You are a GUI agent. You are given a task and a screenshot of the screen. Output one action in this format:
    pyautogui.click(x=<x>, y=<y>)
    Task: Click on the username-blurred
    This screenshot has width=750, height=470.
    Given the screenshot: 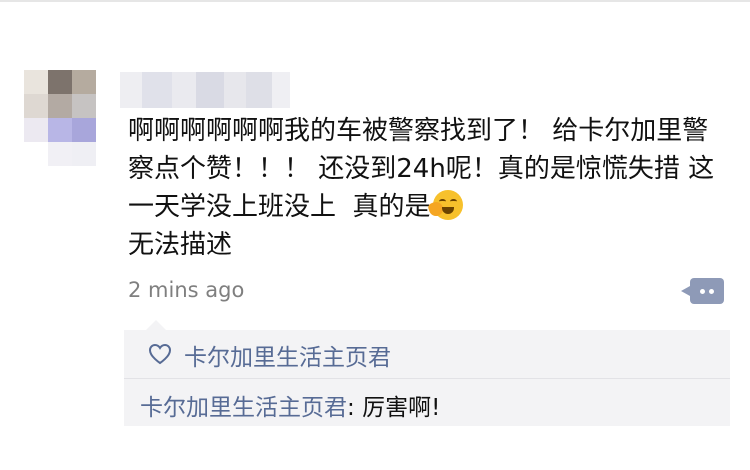 What is the action you would take?
    pyautogui.click(x=205, y=90)
    